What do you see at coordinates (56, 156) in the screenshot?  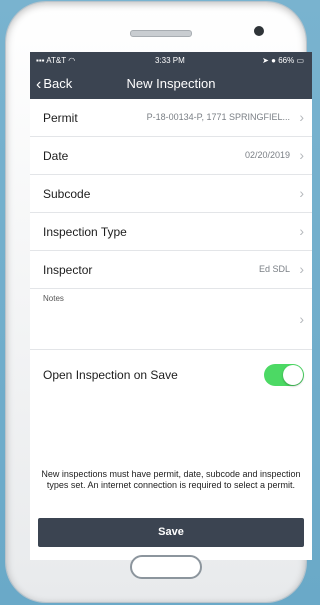 I see `date-label: Date` at bounding box center [56, 156].